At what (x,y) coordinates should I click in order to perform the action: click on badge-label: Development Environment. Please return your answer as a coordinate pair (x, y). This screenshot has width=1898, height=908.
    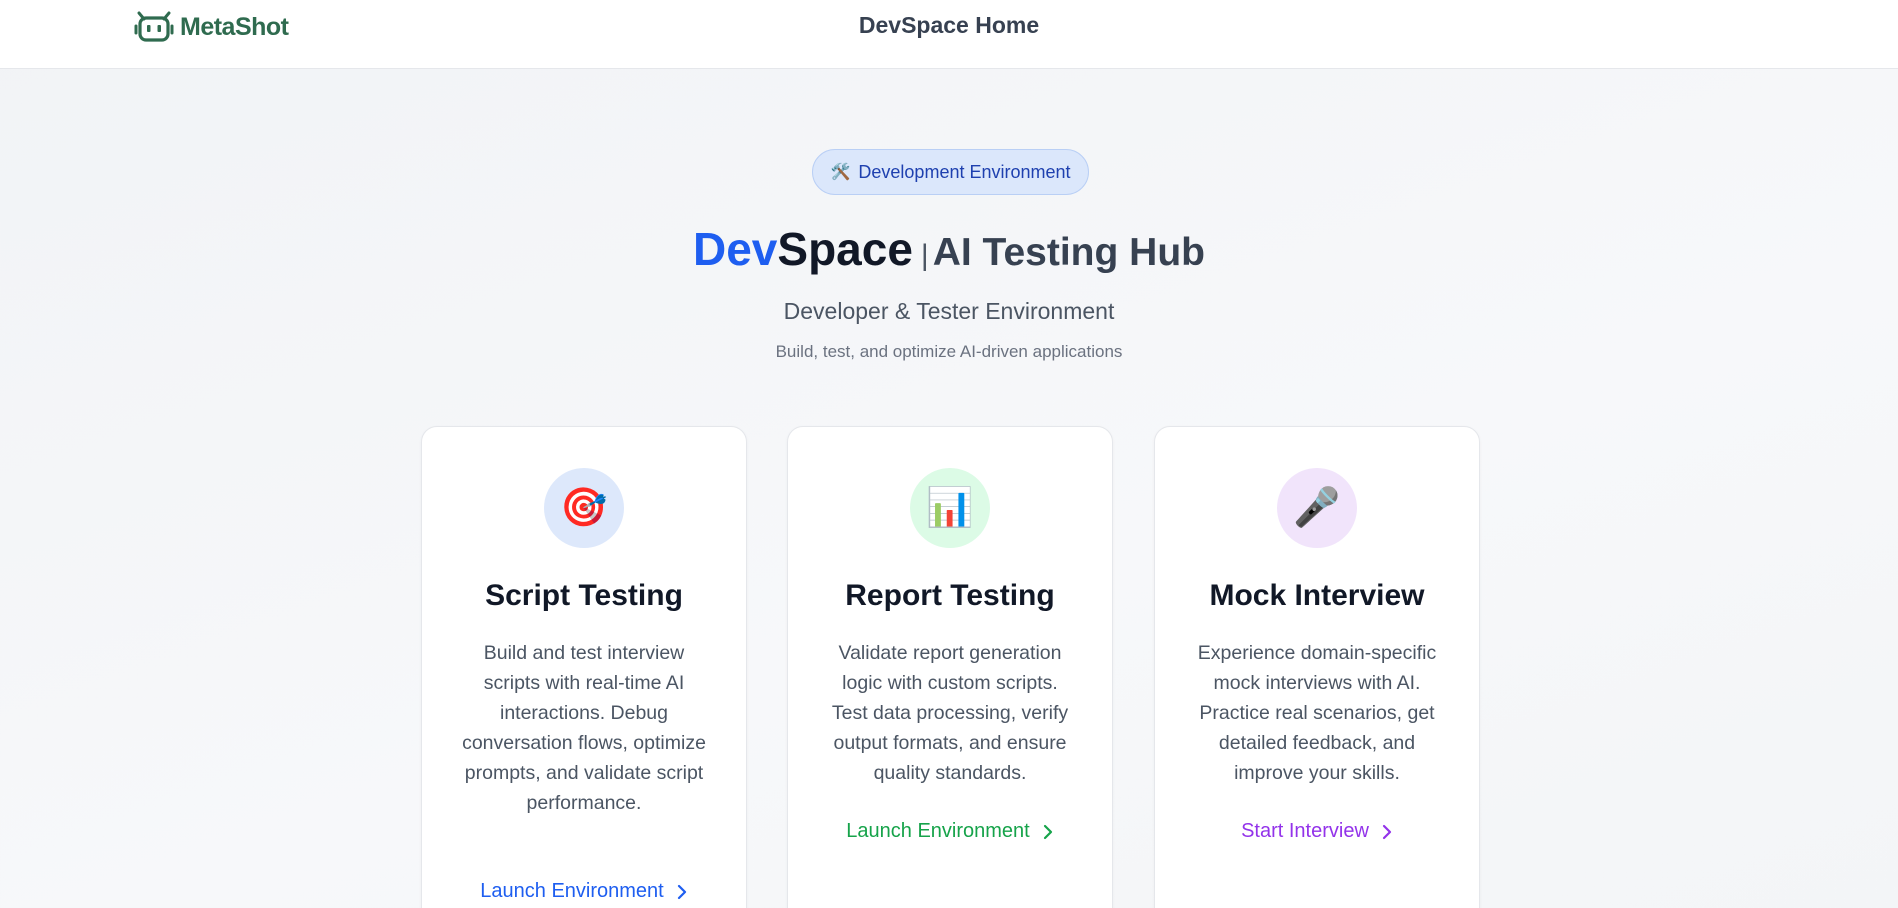
    Looking at the image, I should click on (964, 171).